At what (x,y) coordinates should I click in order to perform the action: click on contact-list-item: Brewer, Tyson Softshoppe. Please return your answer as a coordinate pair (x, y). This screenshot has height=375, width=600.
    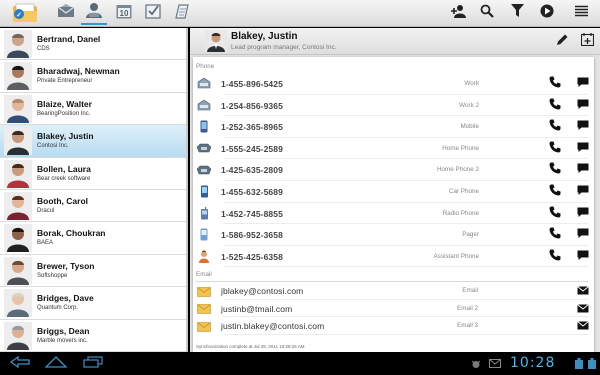
    Looking at the image, I should click on (93, 271).